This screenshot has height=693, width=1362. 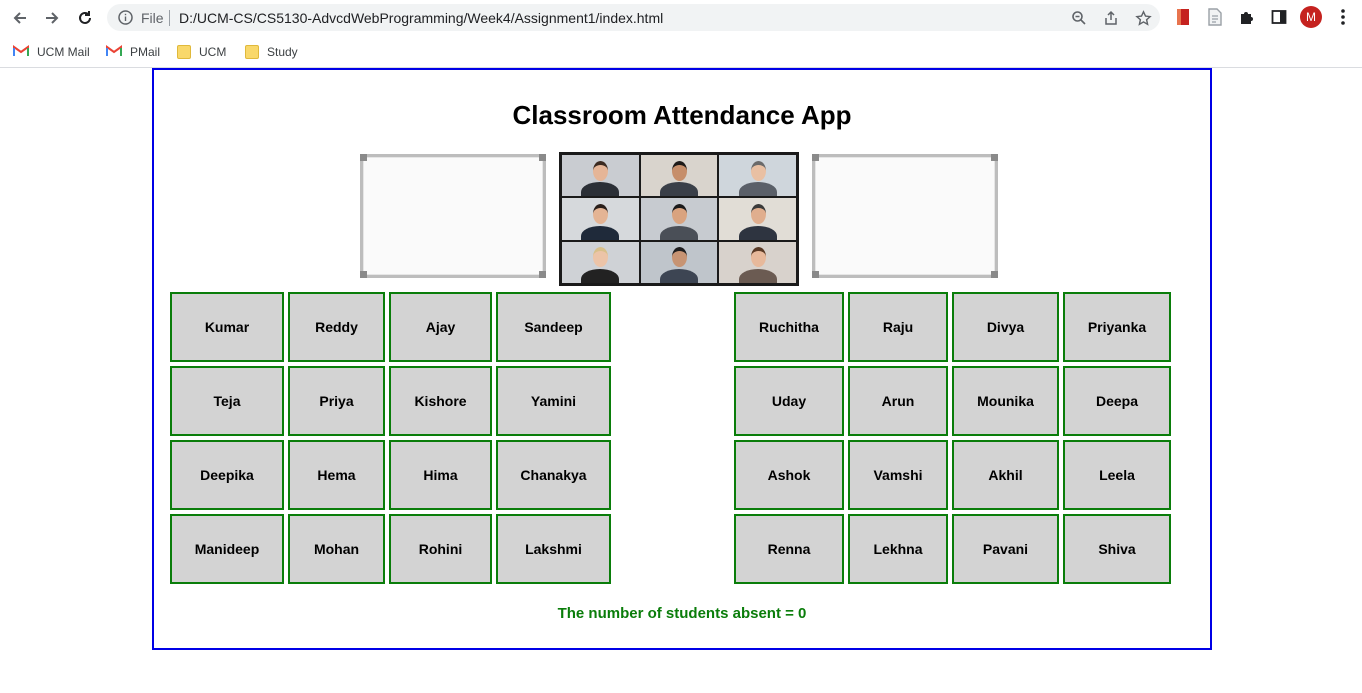 I want to click on bookmark-label: UCM, so click(x=213, y=52).